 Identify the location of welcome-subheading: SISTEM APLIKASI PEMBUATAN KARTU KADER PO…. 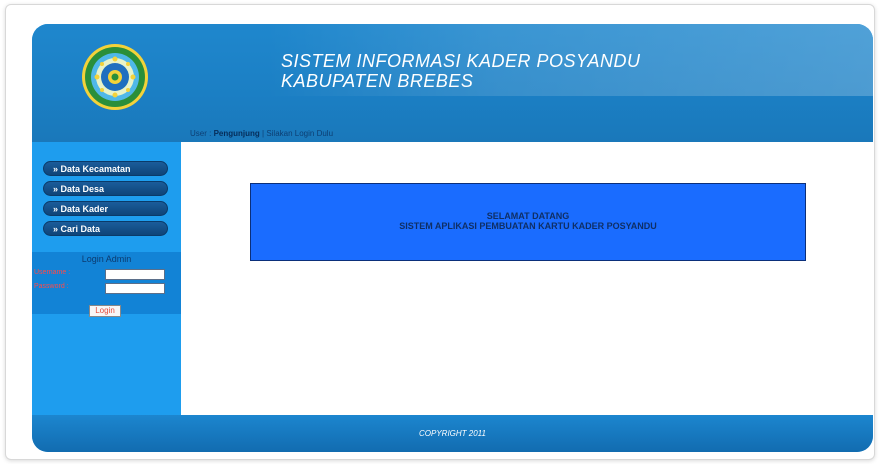
(528, 226).